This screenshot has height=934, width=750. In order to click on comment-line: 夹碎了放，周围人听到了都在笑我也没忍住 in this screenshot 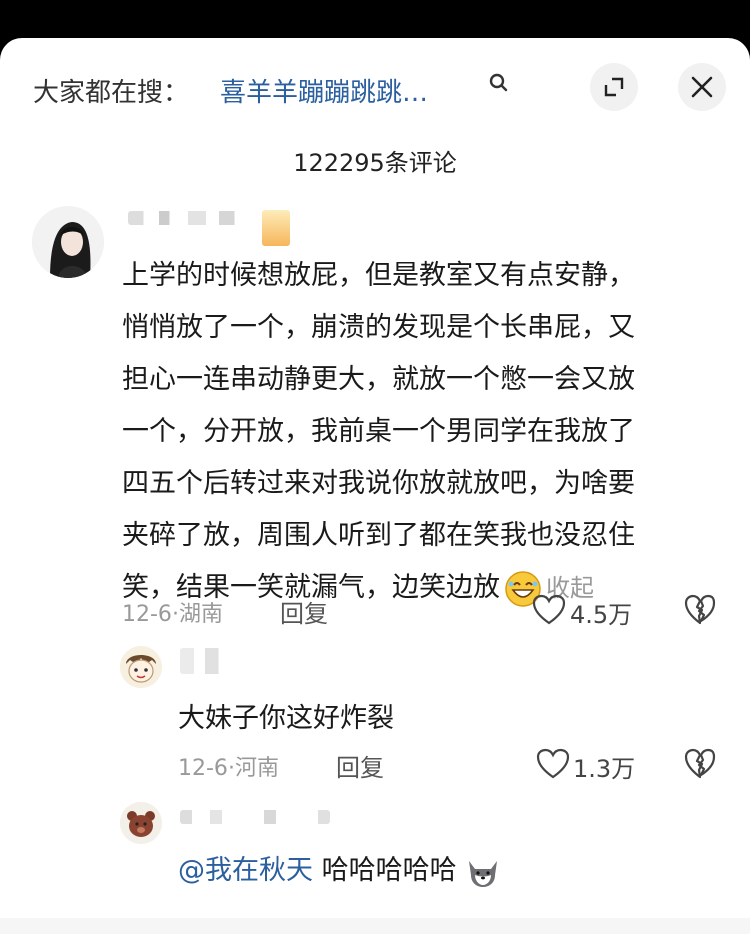, I will do `click(378, 535)`.